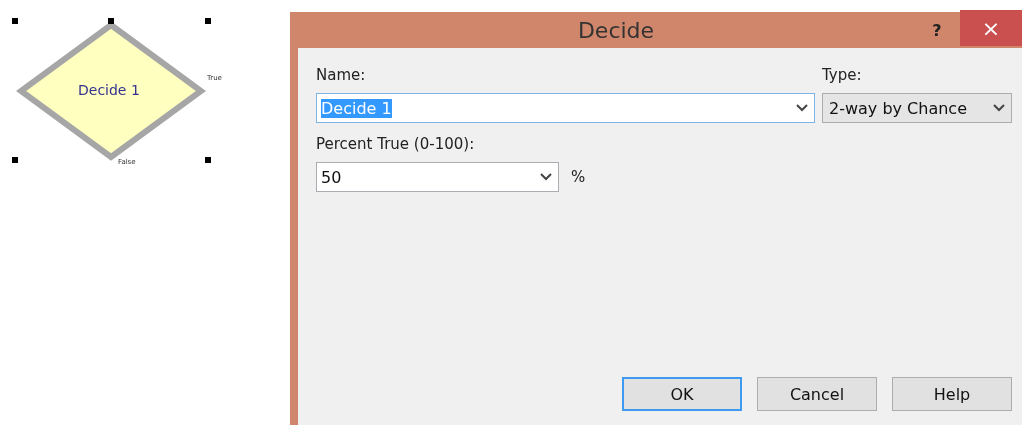  I want to click on percent-label: Percent True (0-100):, so click(395, 144).